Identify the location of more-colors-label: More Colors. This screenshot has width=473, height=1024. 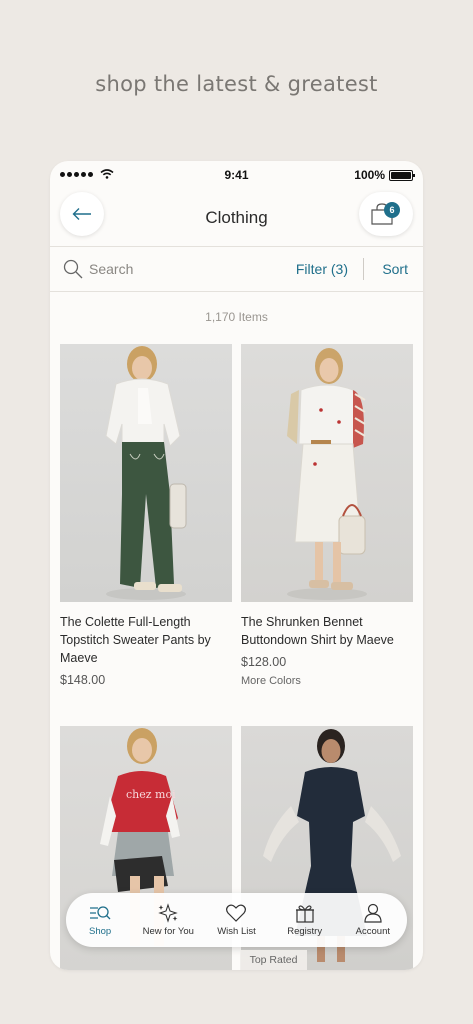
(327, 681).